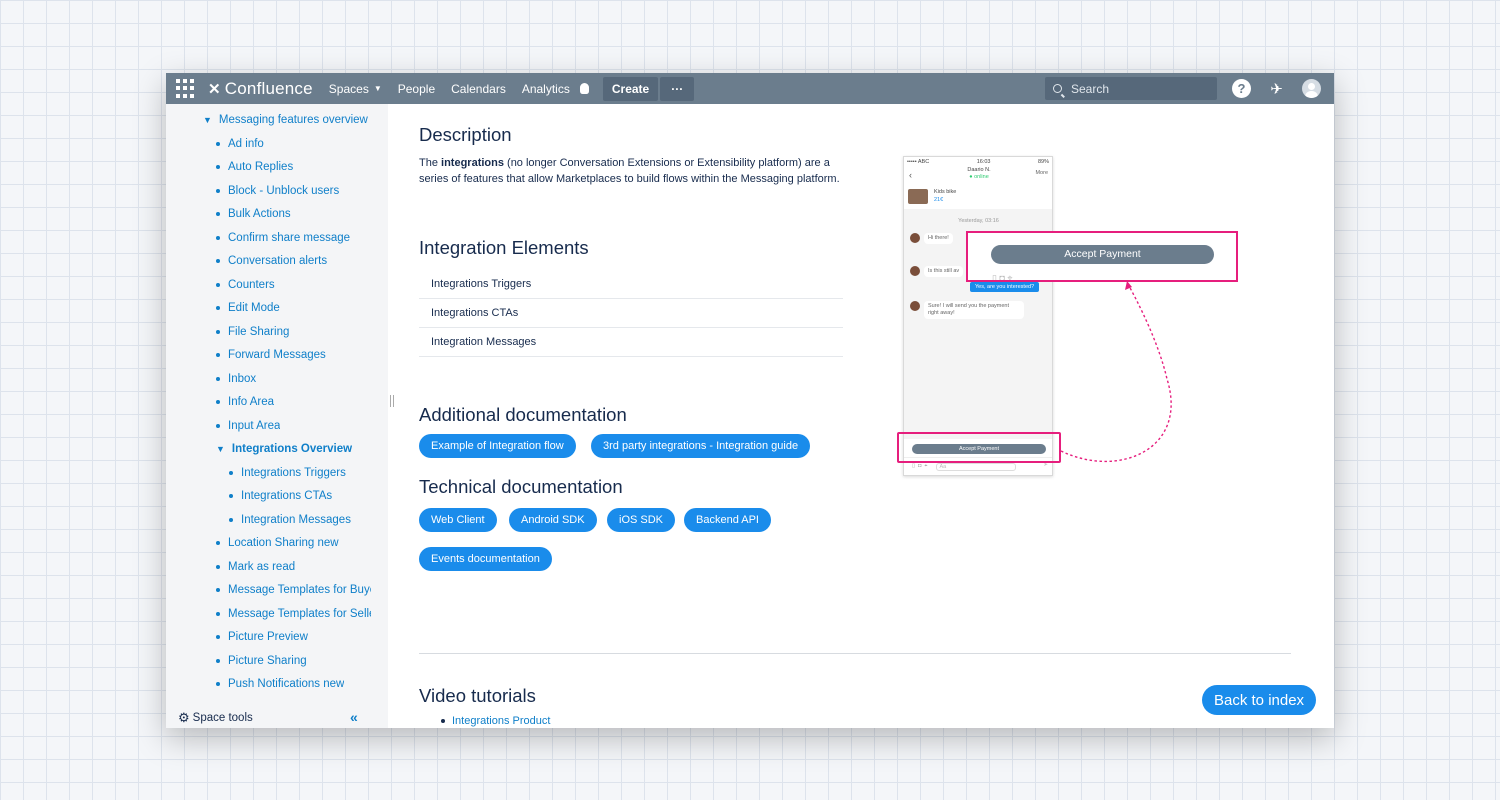 The height and width of the screenshot is (800, 1500). Describe the element at coordinates (910, 175) in the screenshot. I see `phone-back-icon: ‹` at that location.